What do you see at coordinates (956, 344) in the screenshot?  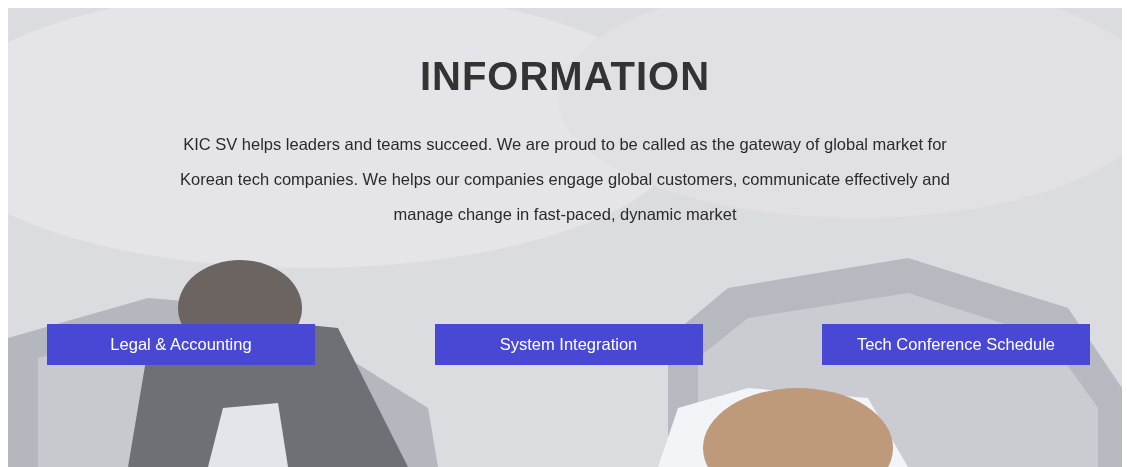 I see `category-button: Tech Conference Schedule` at bounding box center [956, 344].